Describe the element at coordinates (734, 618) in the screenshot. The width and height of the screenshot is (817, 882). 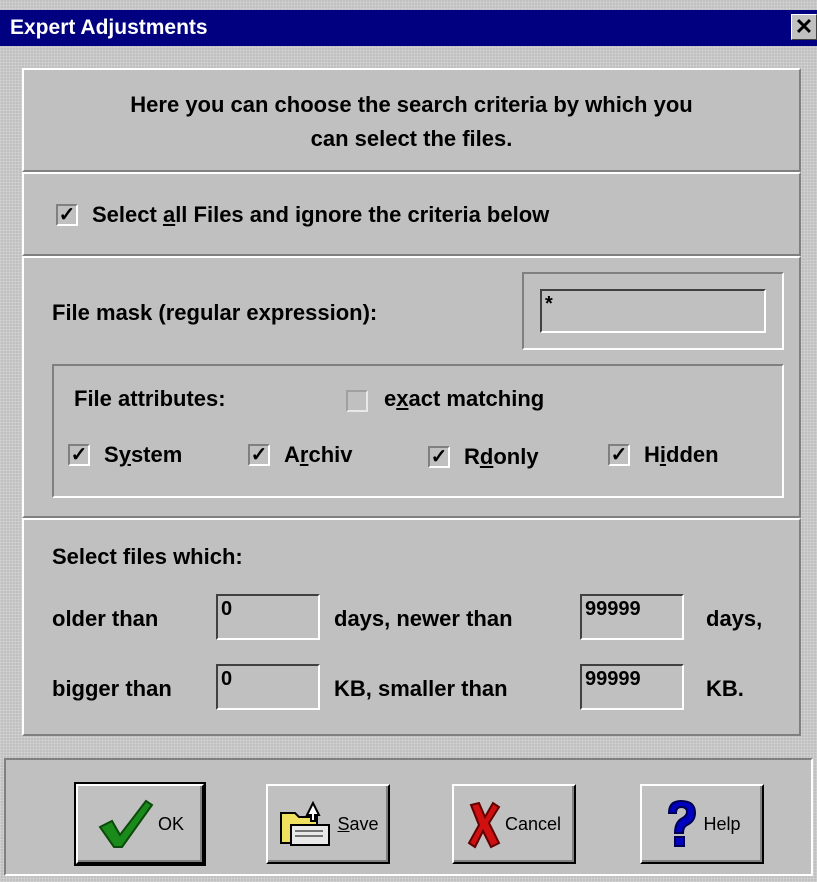
I see `days-suffix: days,` at that location.